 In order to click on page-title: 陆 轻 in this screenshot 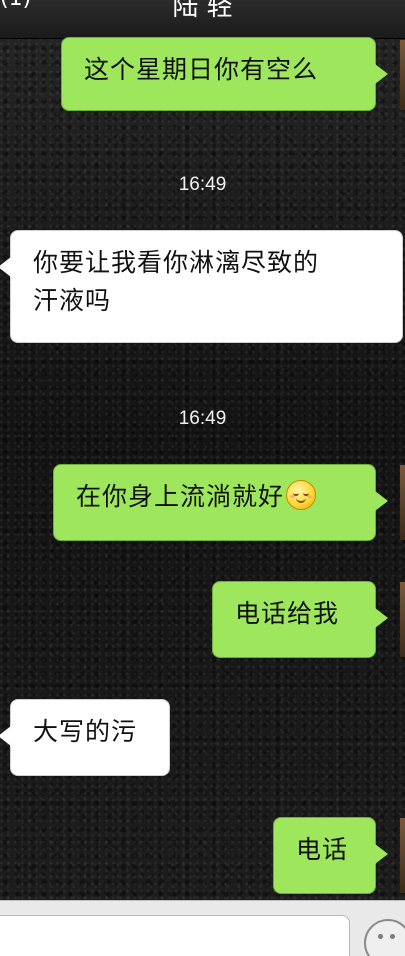, I will do `click(202, 11)`.